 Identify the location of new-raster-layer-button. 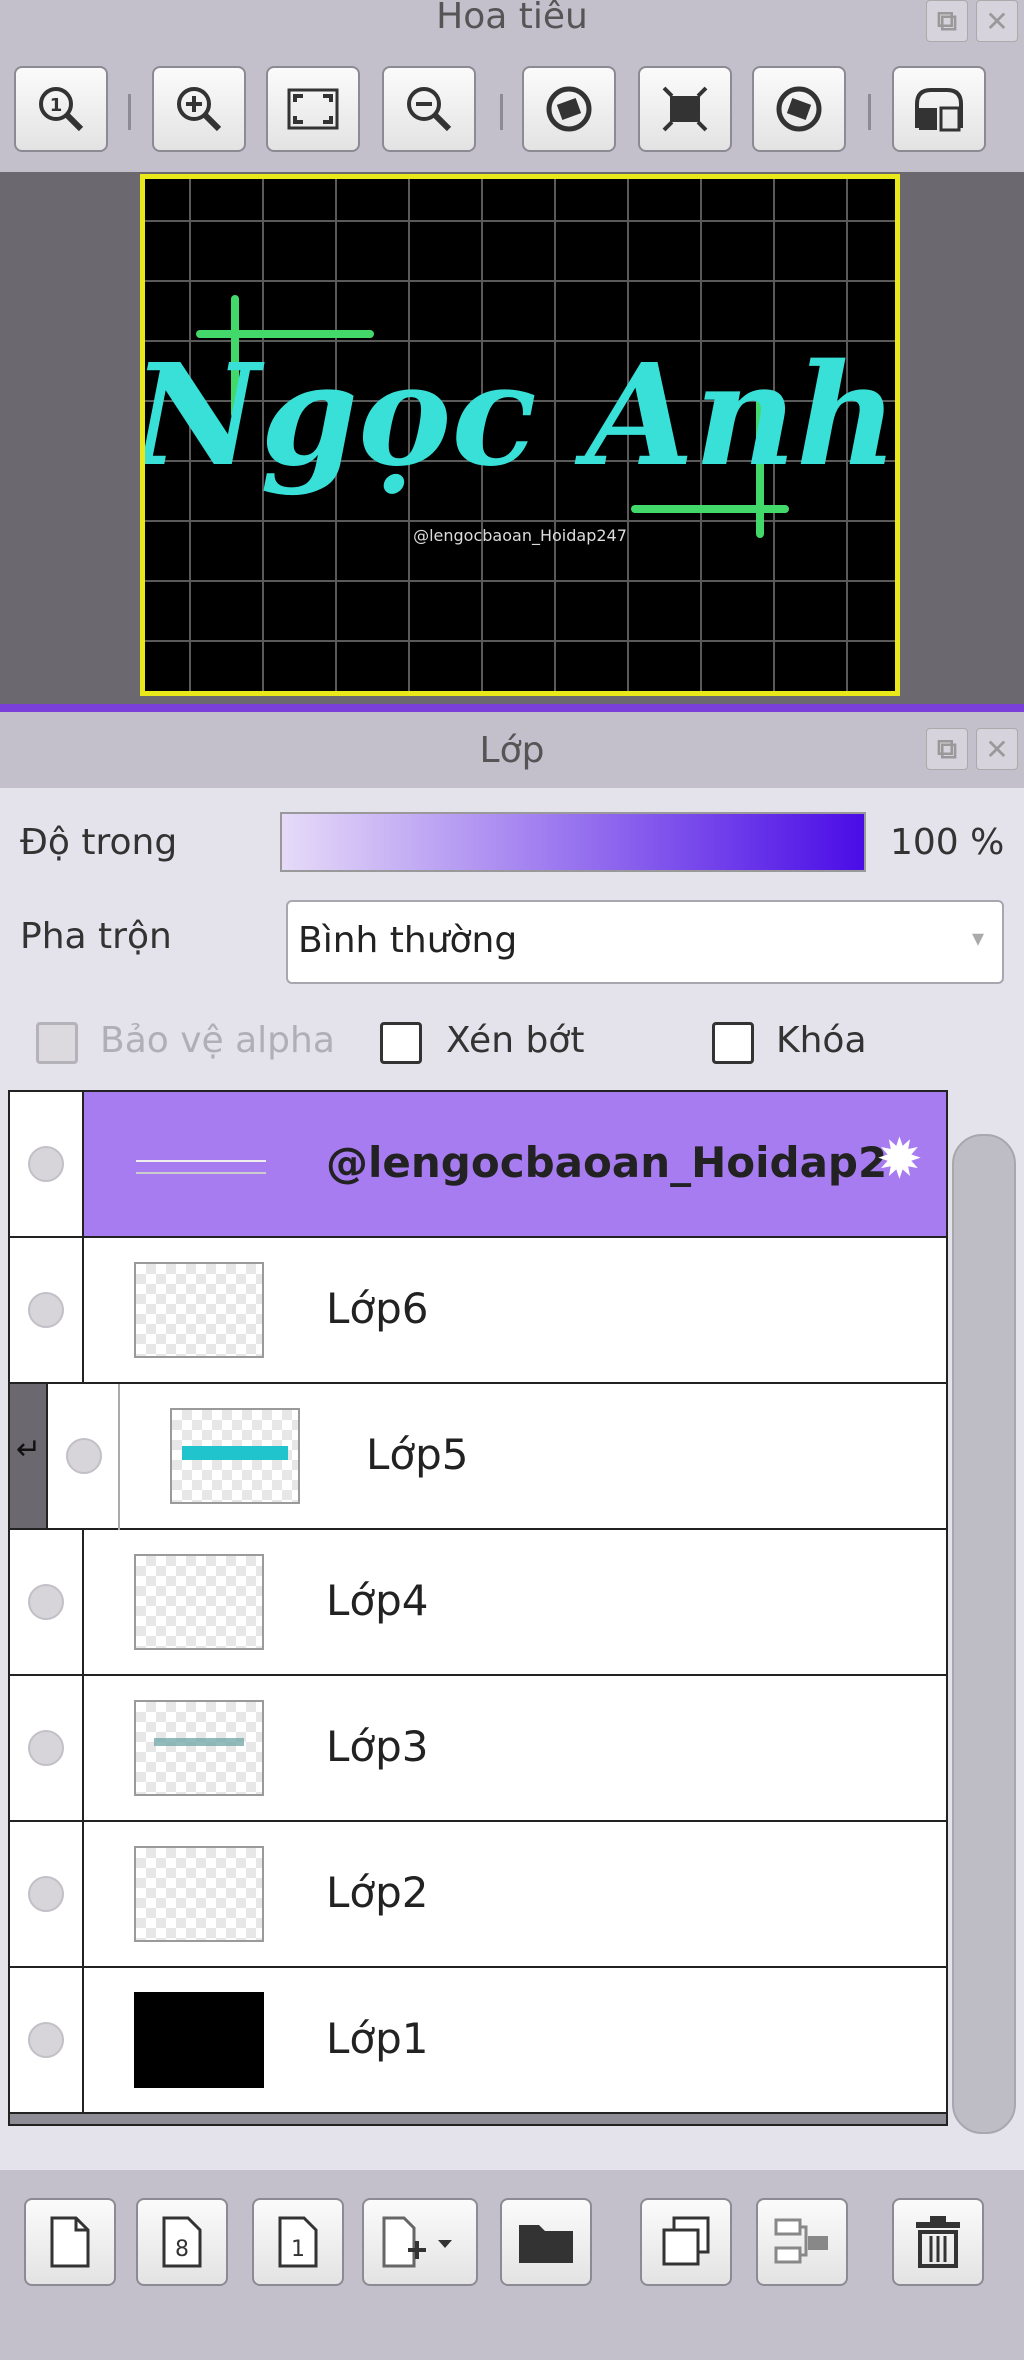
(70, 2242).